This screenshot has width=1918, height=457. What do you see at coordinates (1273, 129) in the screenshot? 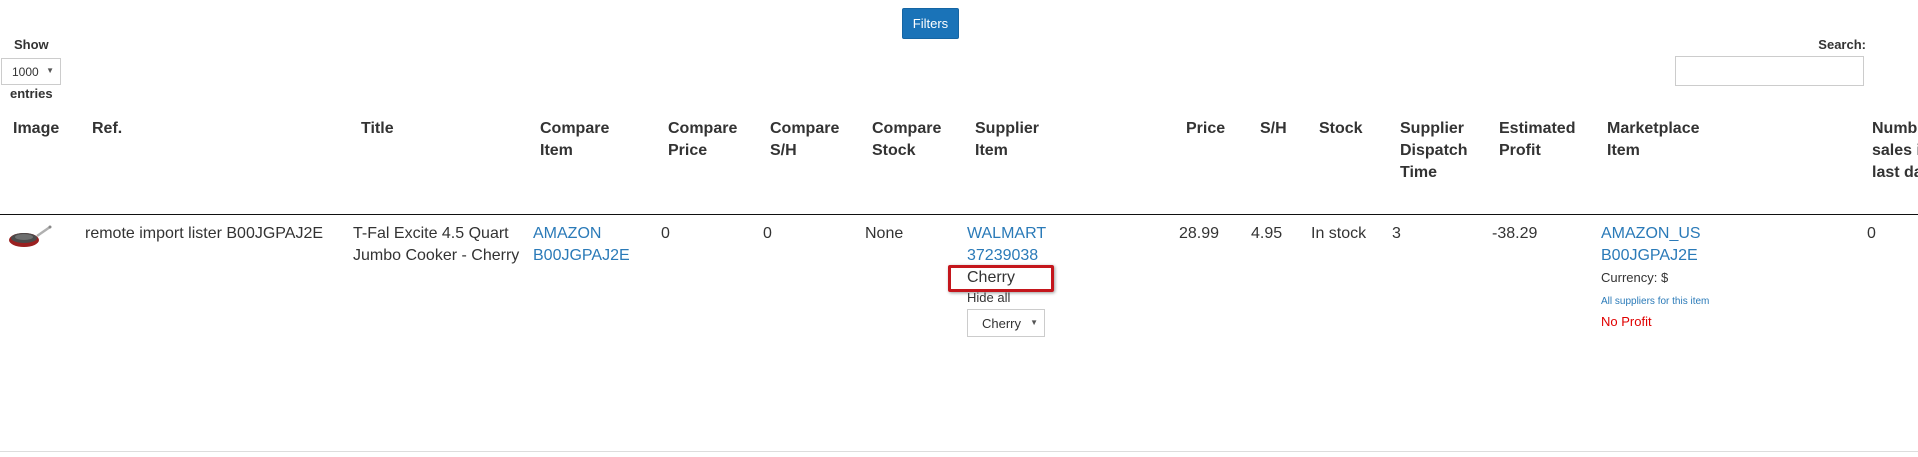
I see `col-header-sh: S/H` at bounding box center [1273, 129].